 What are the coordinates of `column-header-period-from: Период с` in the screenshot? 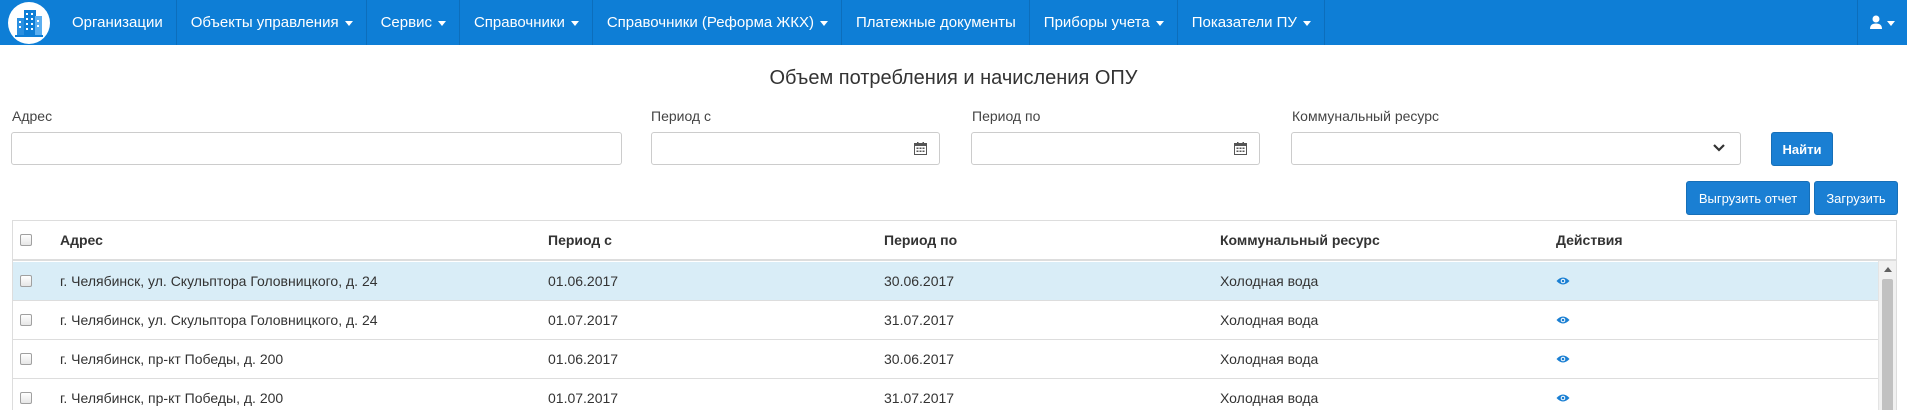 It's located at (580, 240).